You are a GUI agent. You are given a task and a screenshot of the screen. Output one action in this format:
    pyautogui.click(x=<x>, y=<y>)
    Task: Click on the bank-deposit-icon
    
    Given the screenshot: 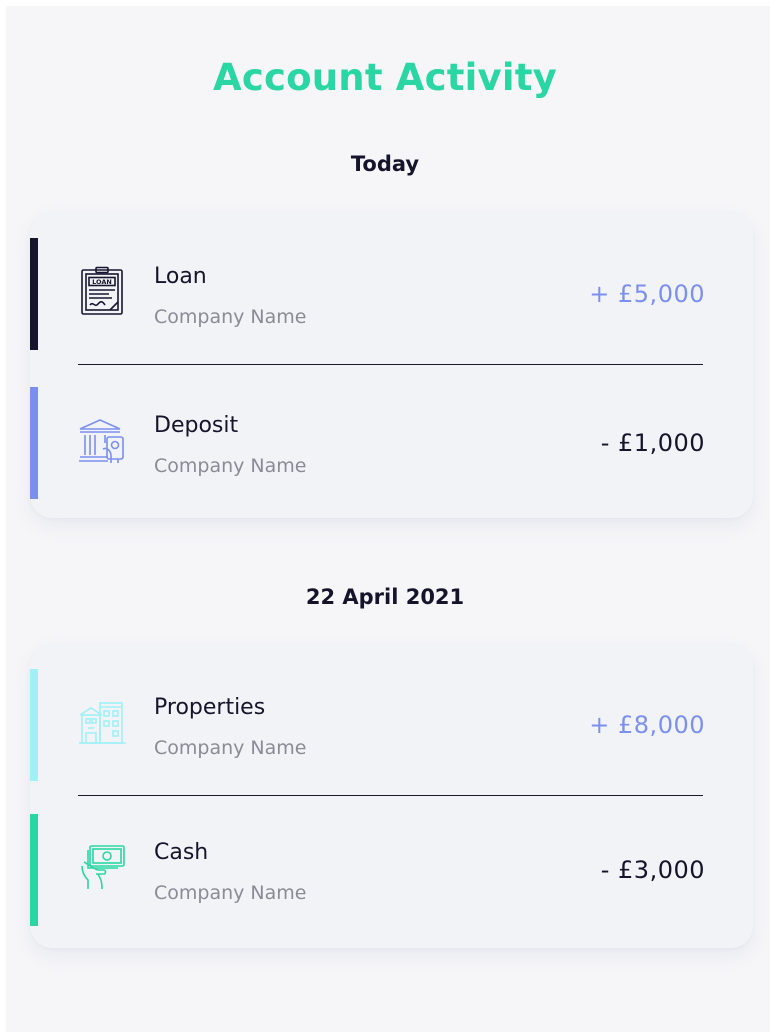 What is the action you would take?
    pyautogui.click(x=103, y=440)
    